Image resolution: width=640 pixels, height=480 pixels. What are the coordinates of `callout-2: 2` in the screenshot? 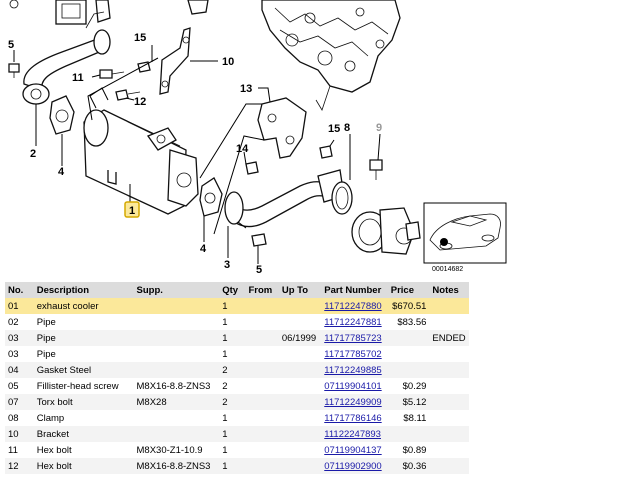 It's located at (33, 154).